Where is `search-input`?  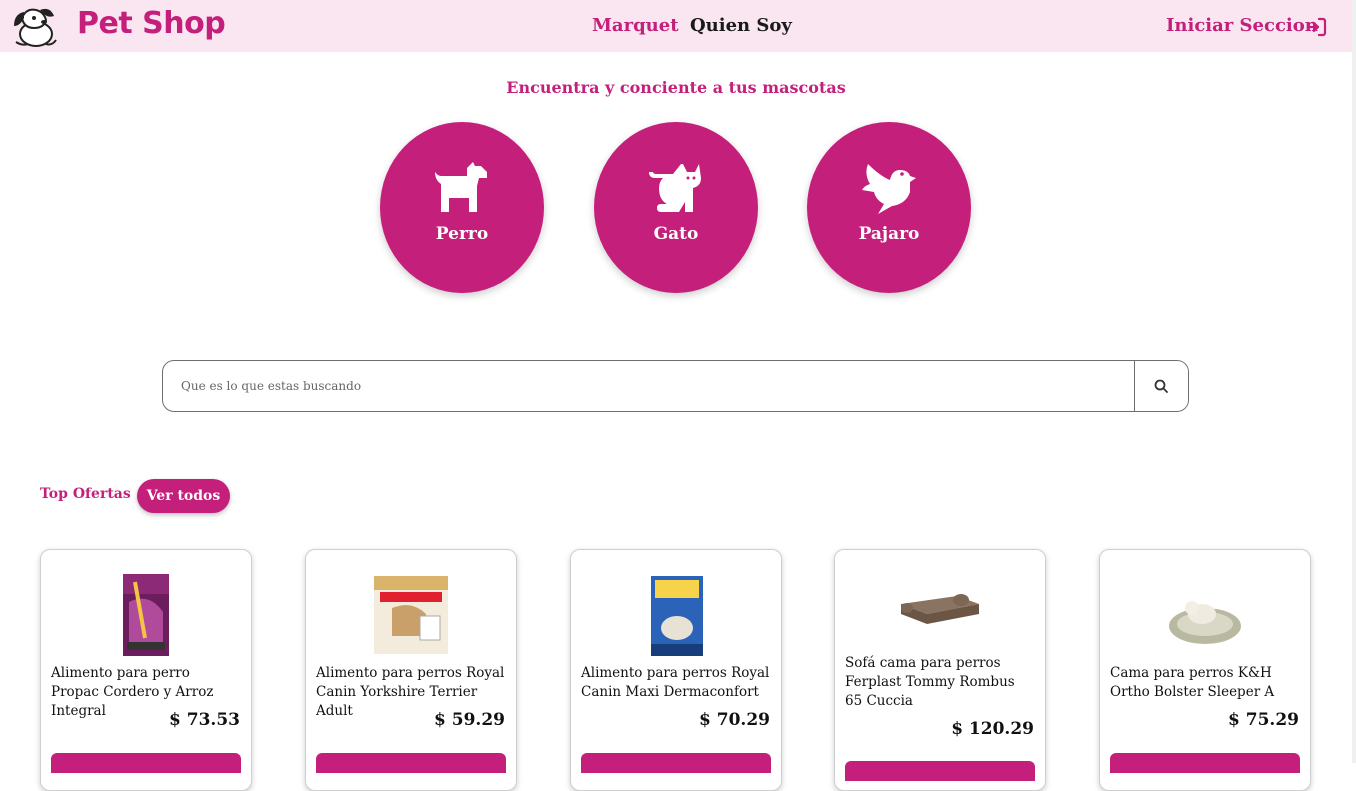 search-input is located at coordinates (648, 386).